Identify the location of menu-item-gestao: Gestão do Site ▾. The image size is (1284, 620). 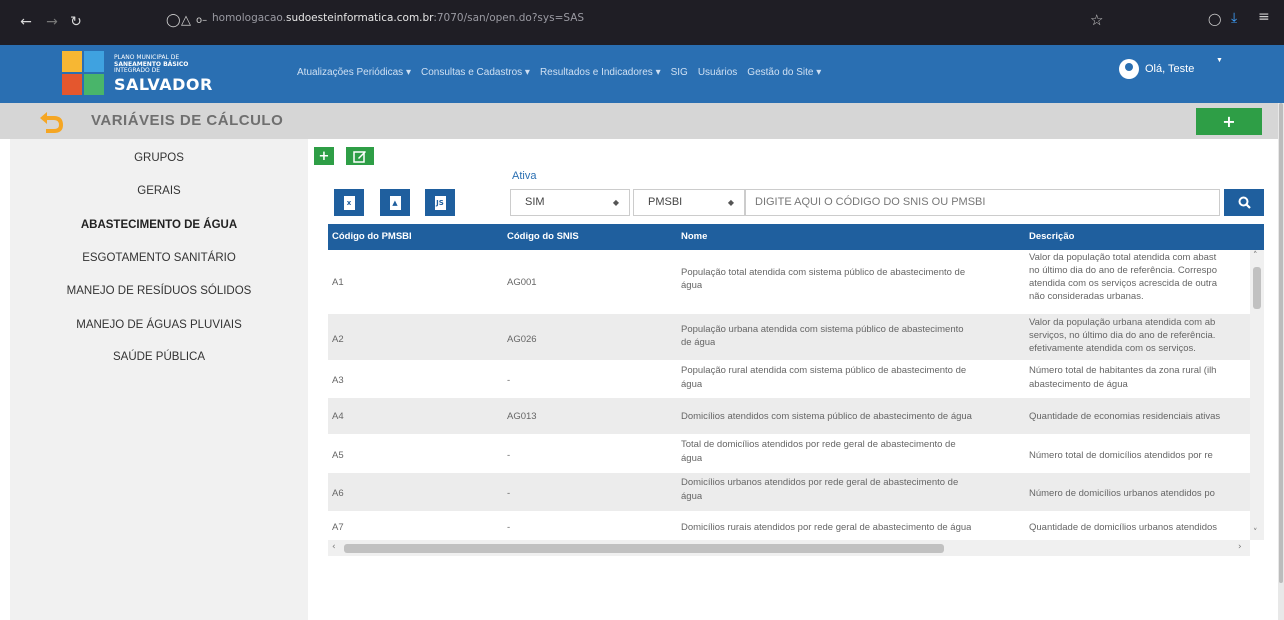
(784, 72).